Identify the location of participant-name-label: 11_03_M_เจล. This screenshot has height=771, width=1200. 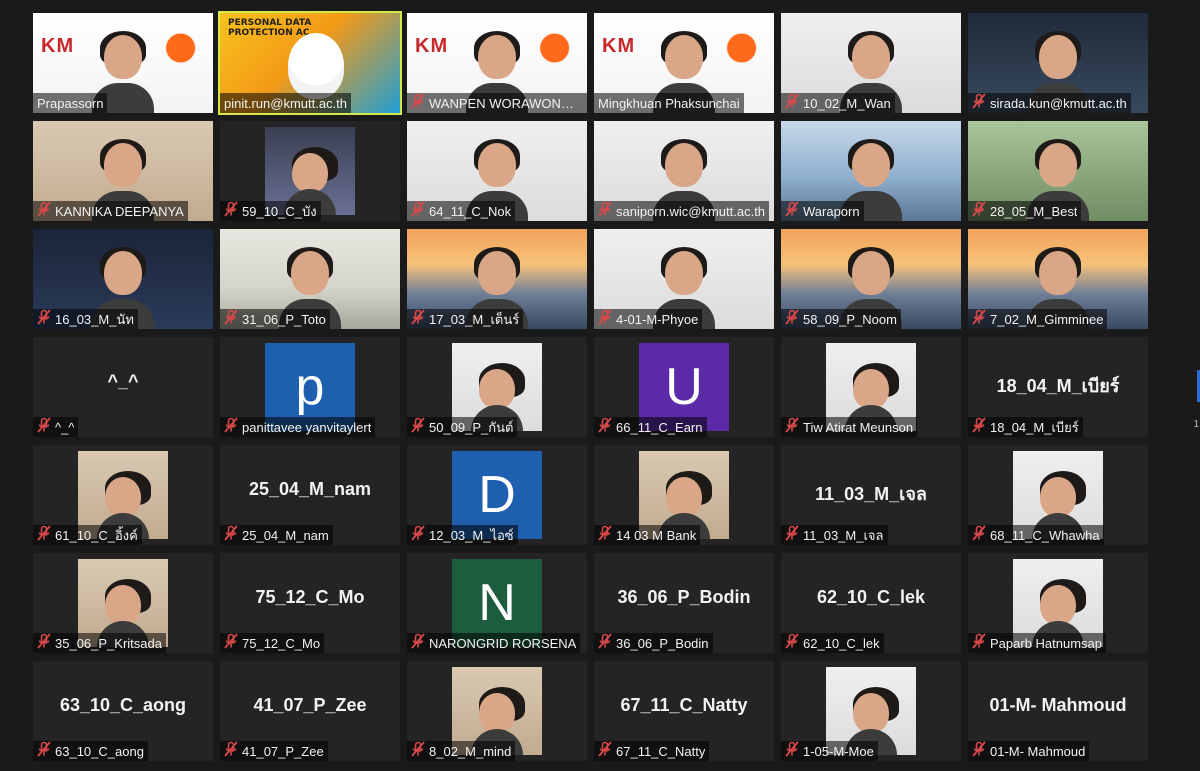
(834, 535).